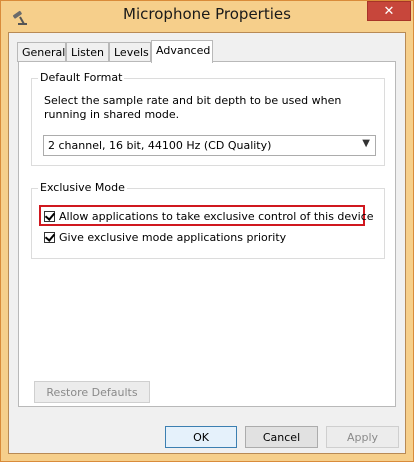 This screenshot has width=414, height=462. Describe the element at coordinates (49, 237) in the screenshot. I see `exclusive-priority-checkbox` at that location.